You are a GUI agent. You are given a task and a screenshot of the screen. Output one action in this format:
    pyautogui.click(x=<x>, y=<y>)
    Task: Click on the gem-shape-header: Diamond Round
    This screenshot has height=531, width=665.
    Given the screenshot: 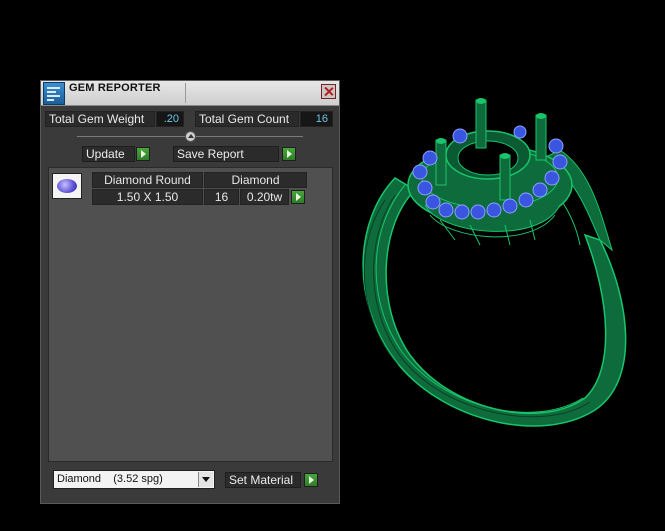 What is the action you would take?
    pyautogui.click(x=147, y=180)
    